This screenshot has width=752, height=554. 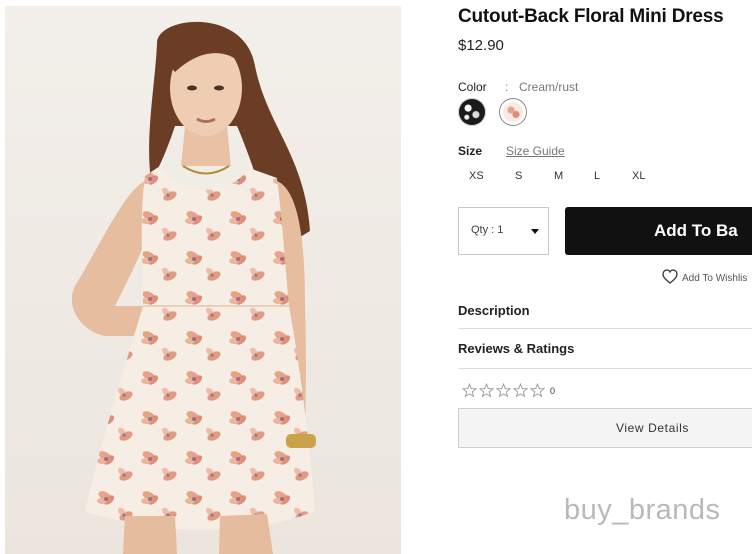 I want to click on size-option-xs: XS, so click(x=476, y=176).